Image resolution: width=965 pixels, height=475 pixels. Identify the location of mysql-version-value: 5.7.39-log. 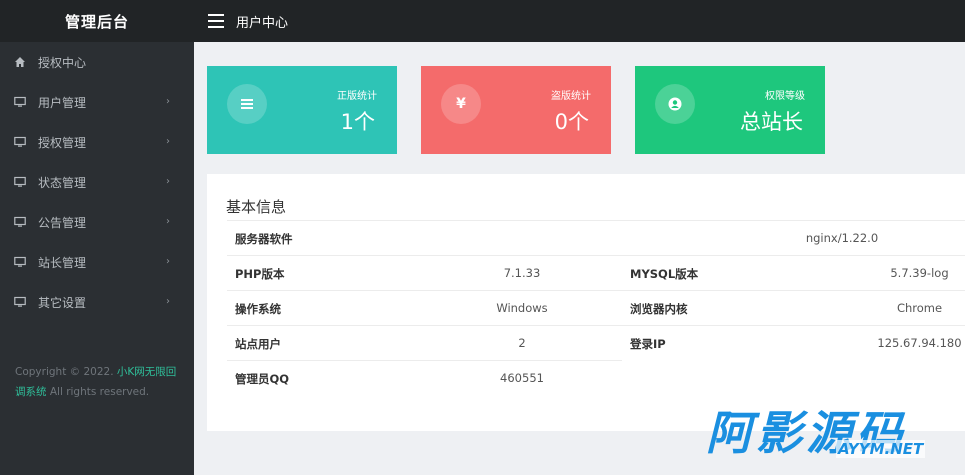
(919, 273).